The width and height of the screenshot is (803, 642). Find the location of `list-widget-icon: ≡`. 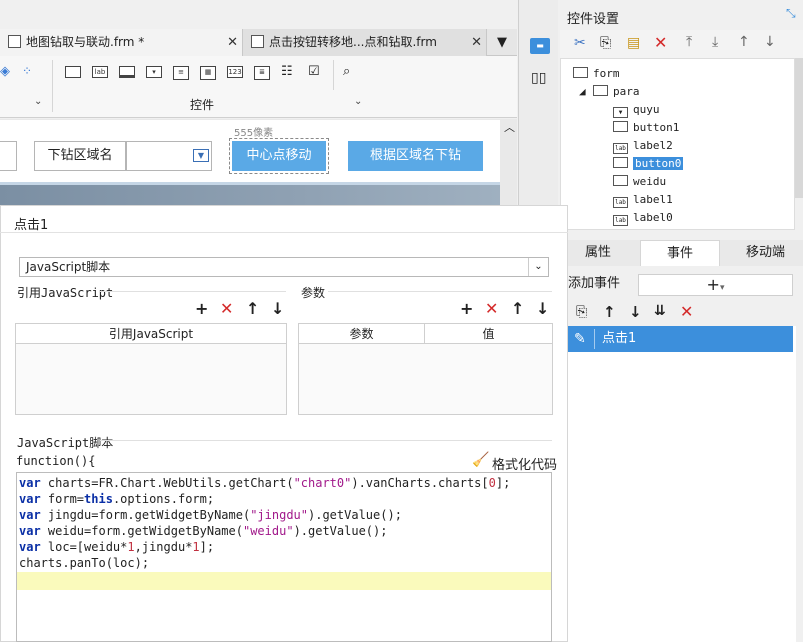

list-widget-icon: ≡ is located at coordinates (181, 73).